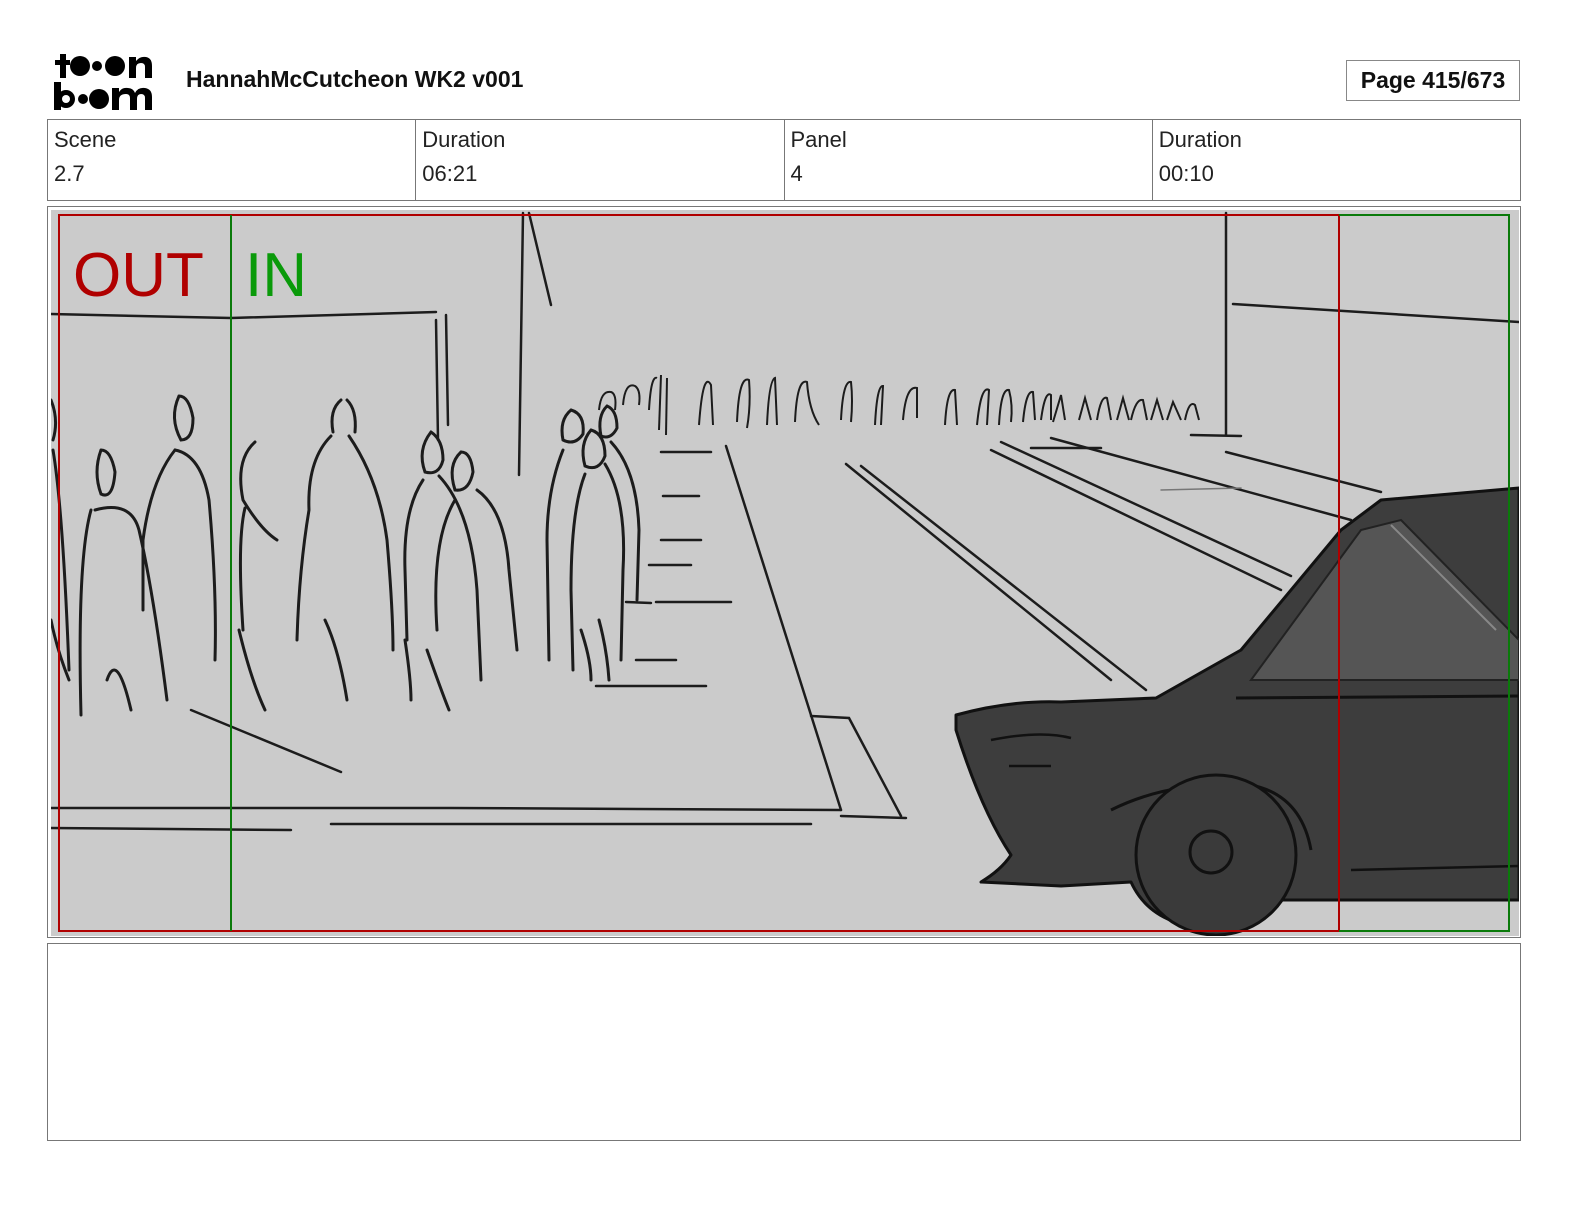 The height and width of the screenshot is (1224, 1584). Describe the element at coordinates (796, 173) in the screenshot. I see `panel-value: 4` at that location.